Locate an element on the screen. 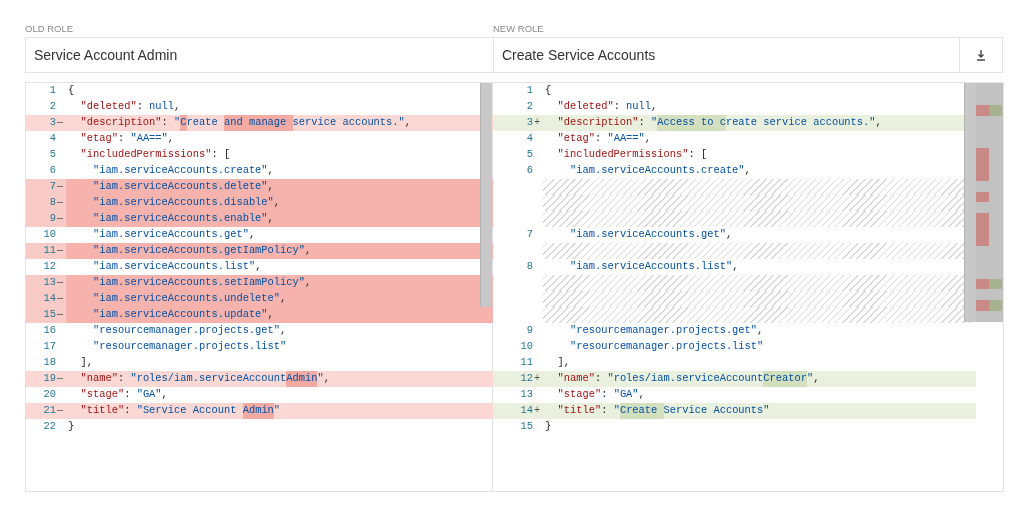 The image size is (1024, 513). line-number: 22 is located at coordinates (49, 427).